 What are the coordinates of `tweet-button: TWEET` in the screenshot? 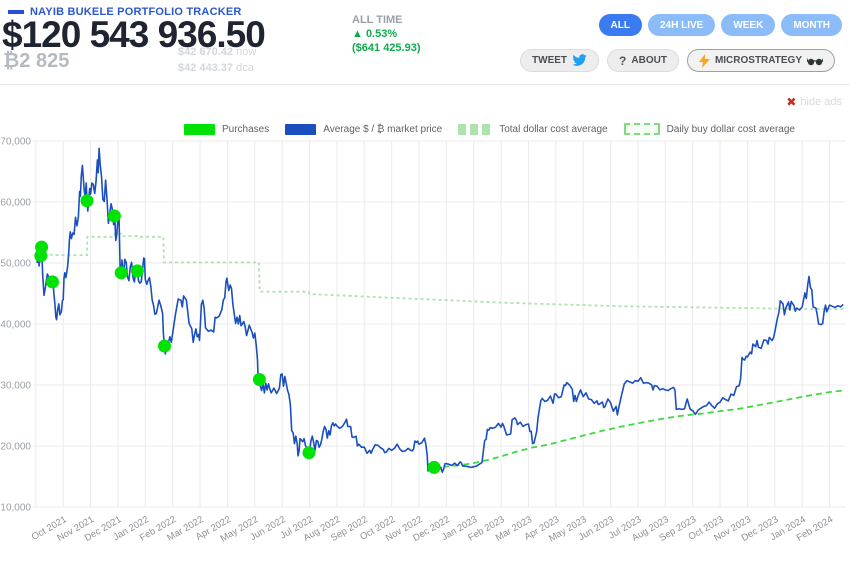 It's located at (560, 60).